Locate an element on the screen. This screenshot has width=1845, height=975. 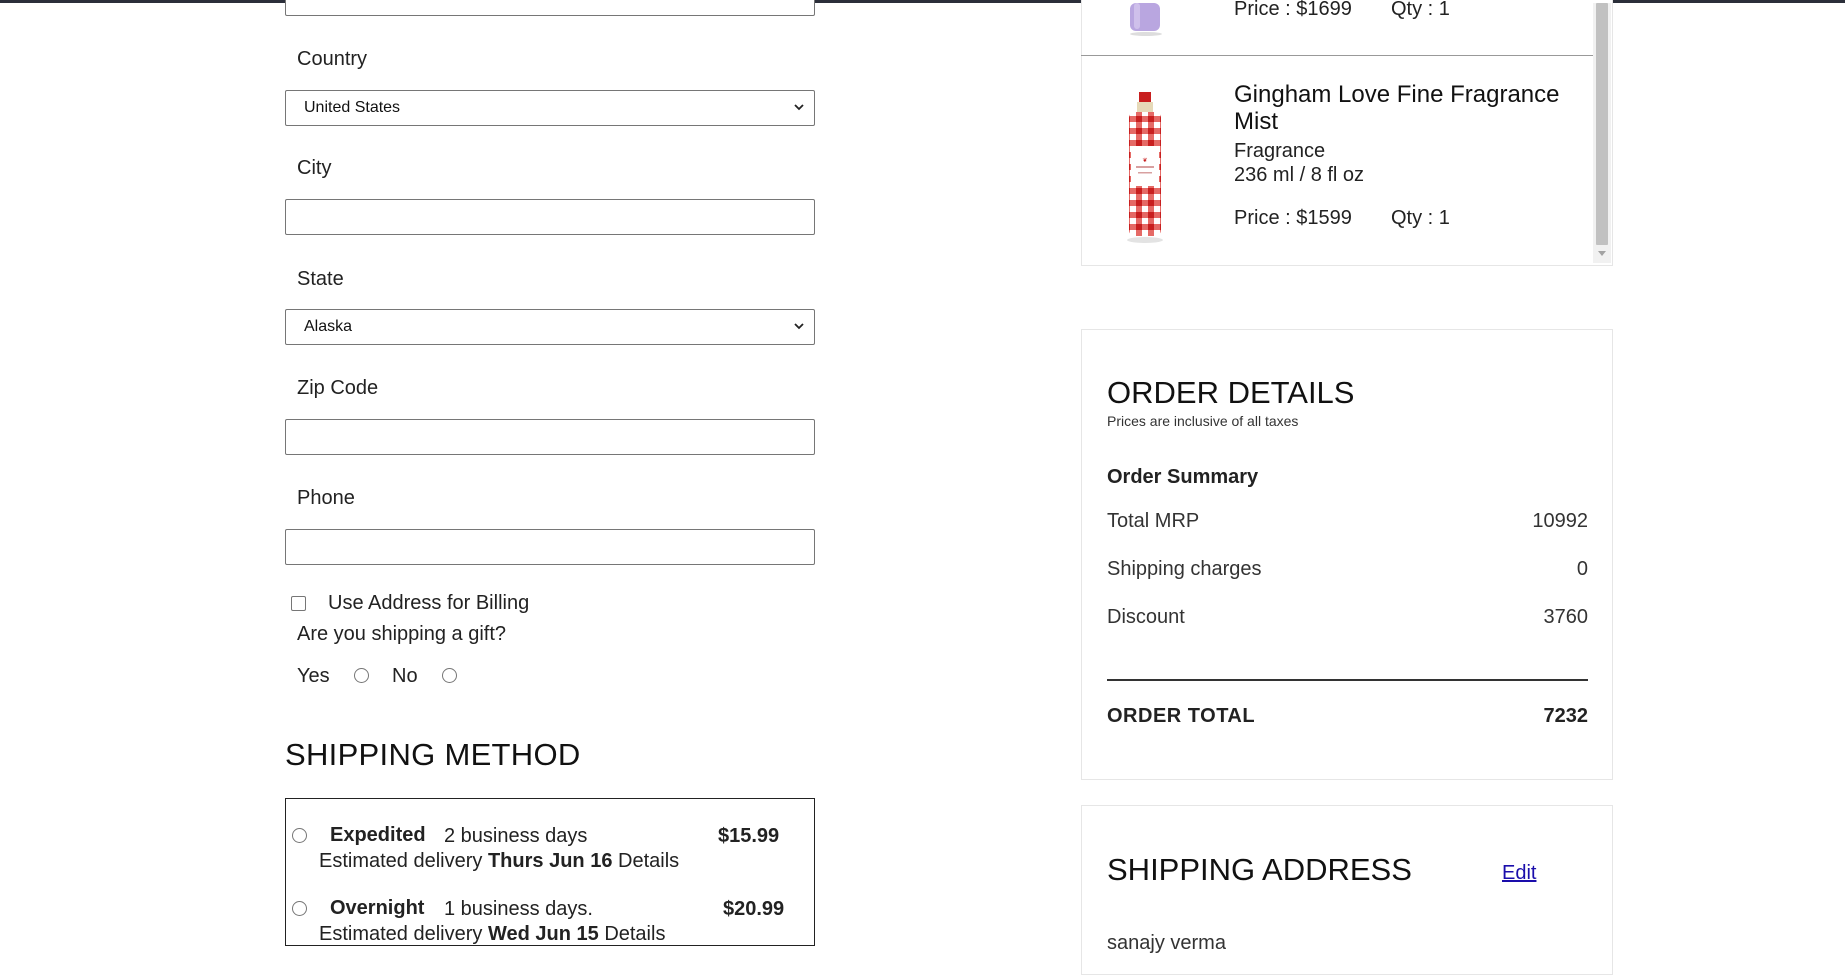
shipping-option-estimate: Estimated delivery Thurs Jun 16 Details is located at coordinates (499, 861).